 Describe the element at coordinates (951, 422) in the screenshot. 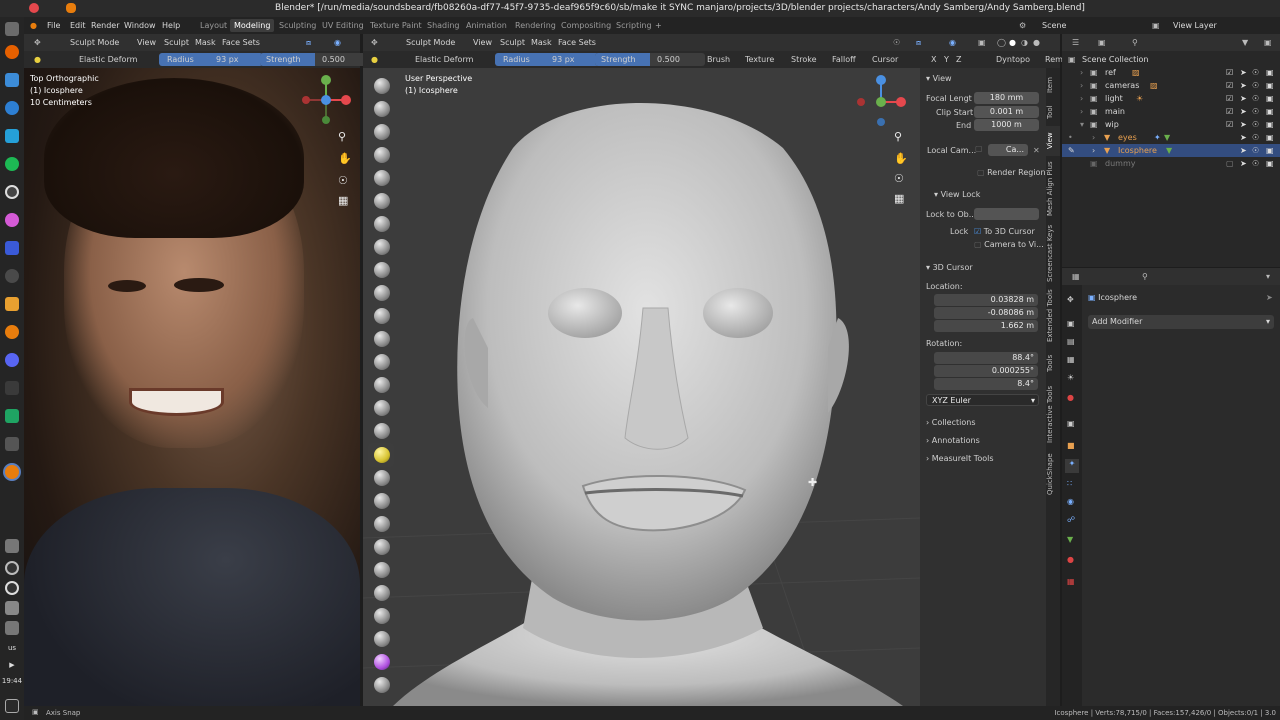

I see `collections-panel-header: › Collections` at that location.